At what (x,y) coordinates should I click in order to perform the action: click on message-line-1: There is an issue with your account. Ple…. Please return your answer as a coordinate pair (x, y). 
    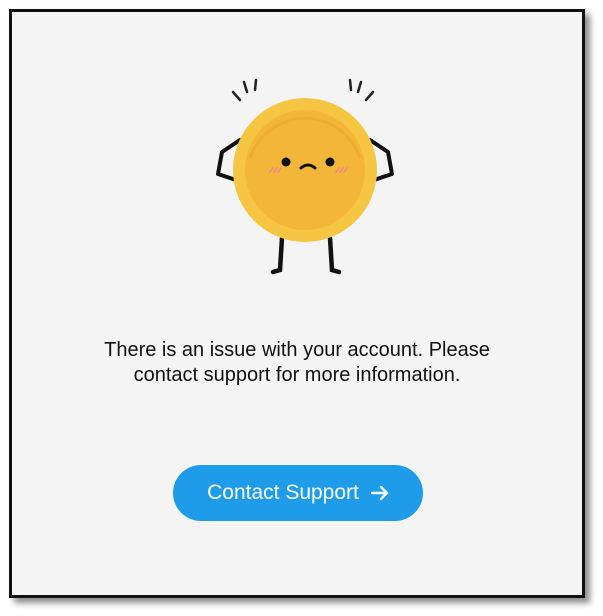
    Looking at the image, I should click on (297, 350).